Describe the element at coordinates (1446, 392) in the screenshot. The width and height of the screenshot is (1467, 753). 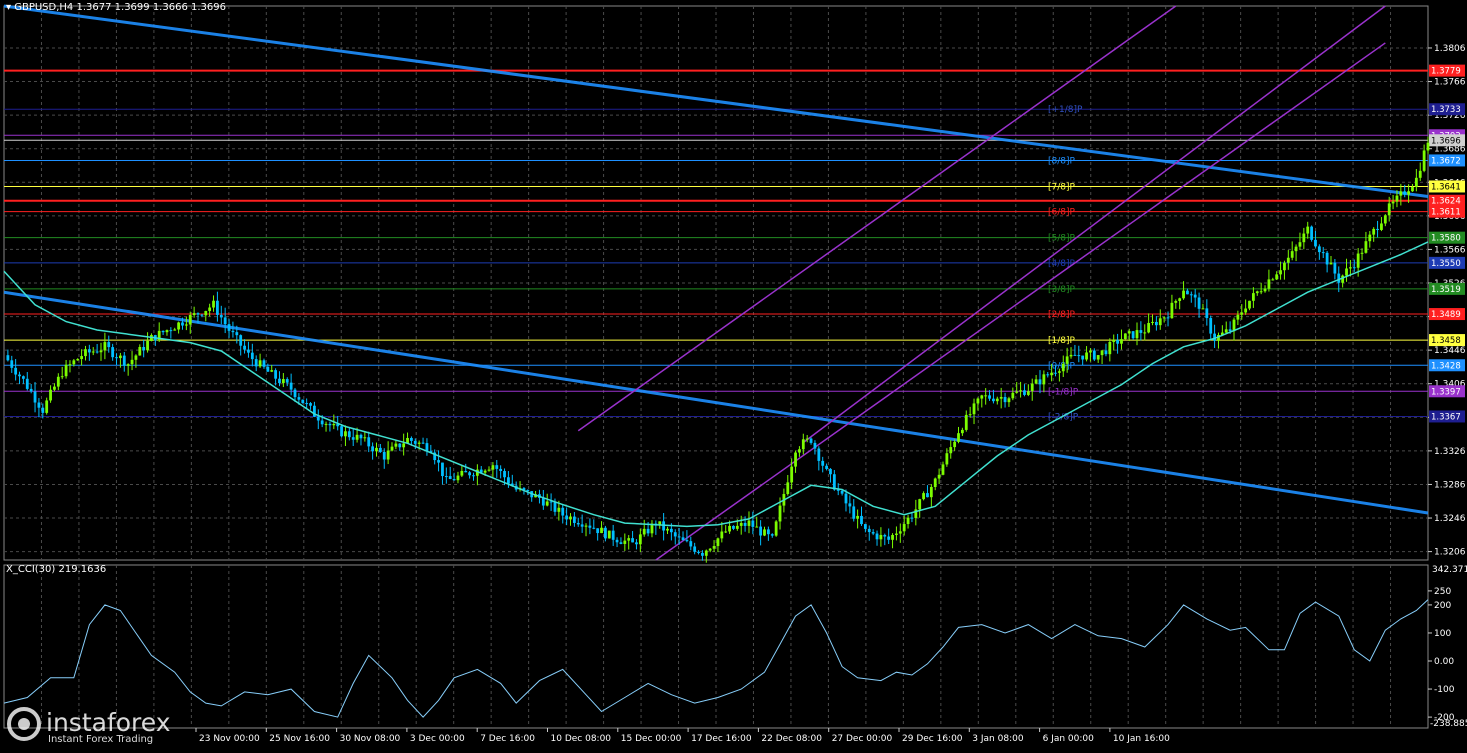
I see `level-price-label: 1.3397` at that location.